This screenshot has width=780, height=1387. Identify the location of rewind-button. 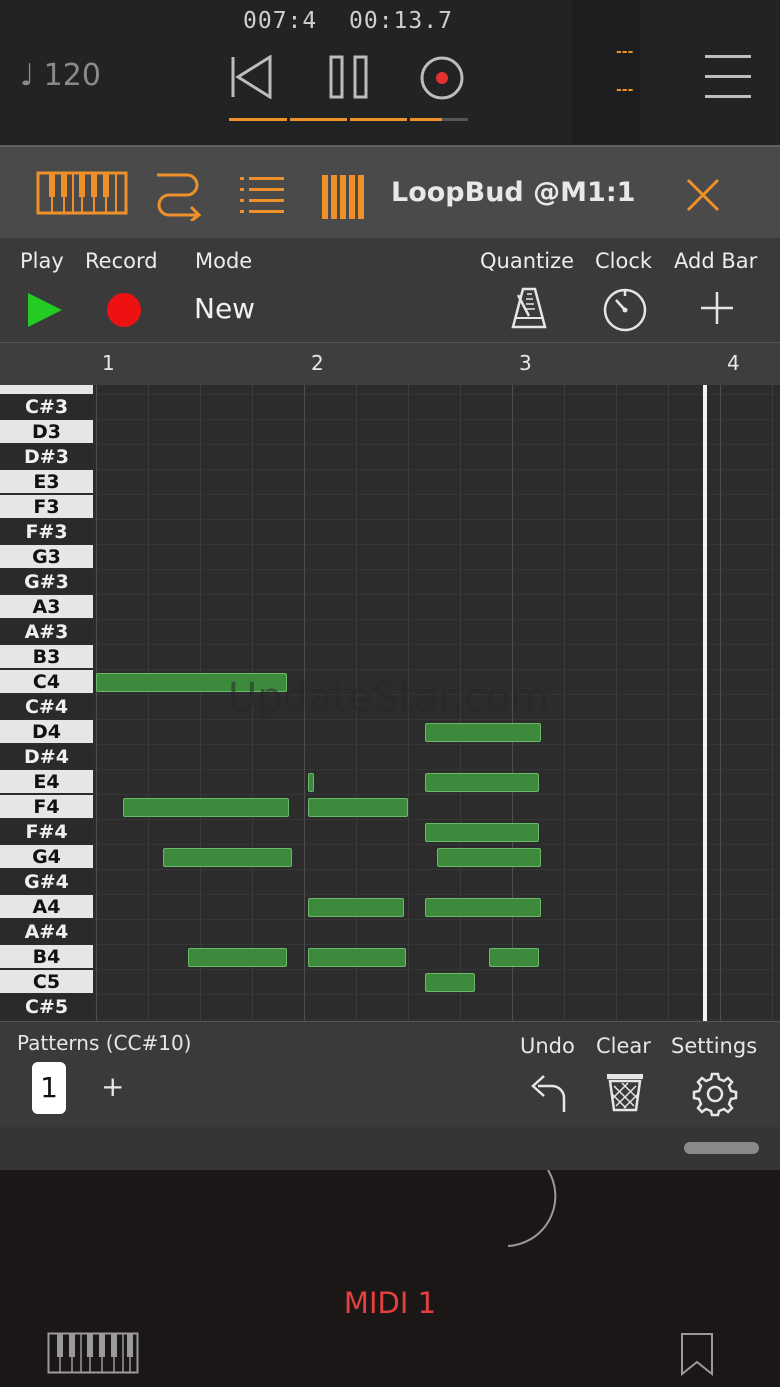
(251, 77).